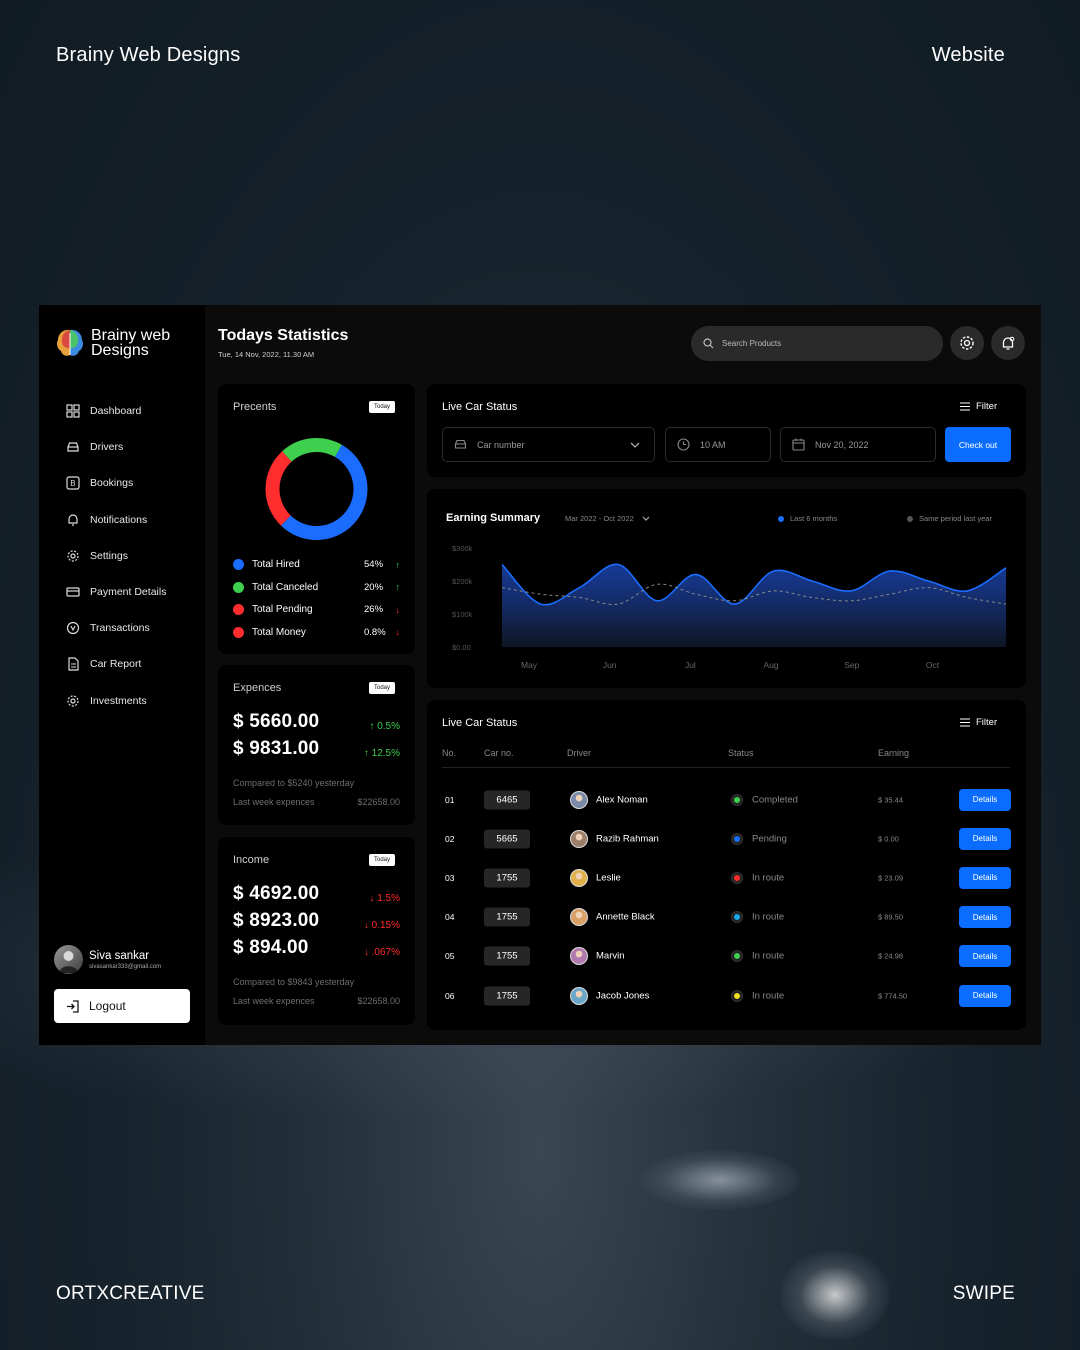  I want to click on earning-value: $ 774.50, so click(893, 995).